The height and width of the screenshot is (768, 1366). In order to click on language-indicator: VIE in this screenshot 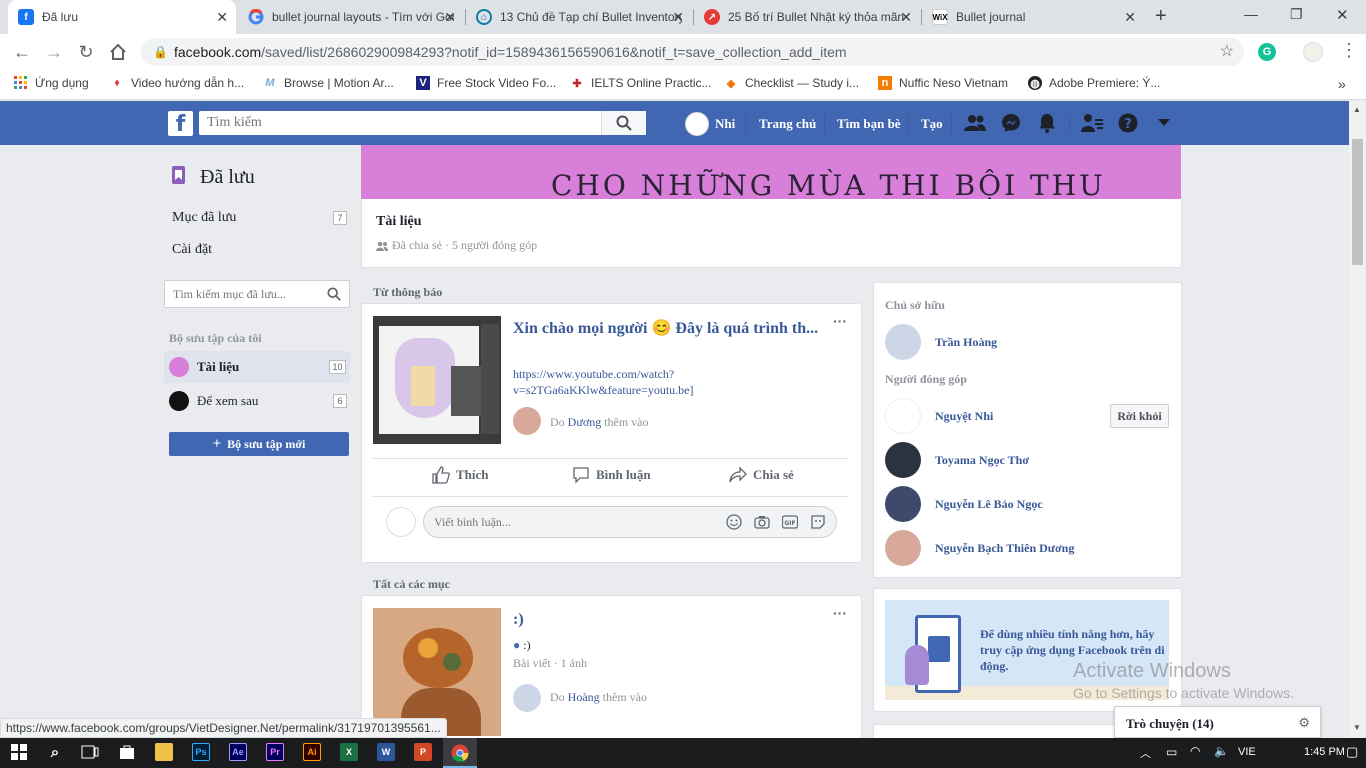, I will do `click(1247, 752)`.